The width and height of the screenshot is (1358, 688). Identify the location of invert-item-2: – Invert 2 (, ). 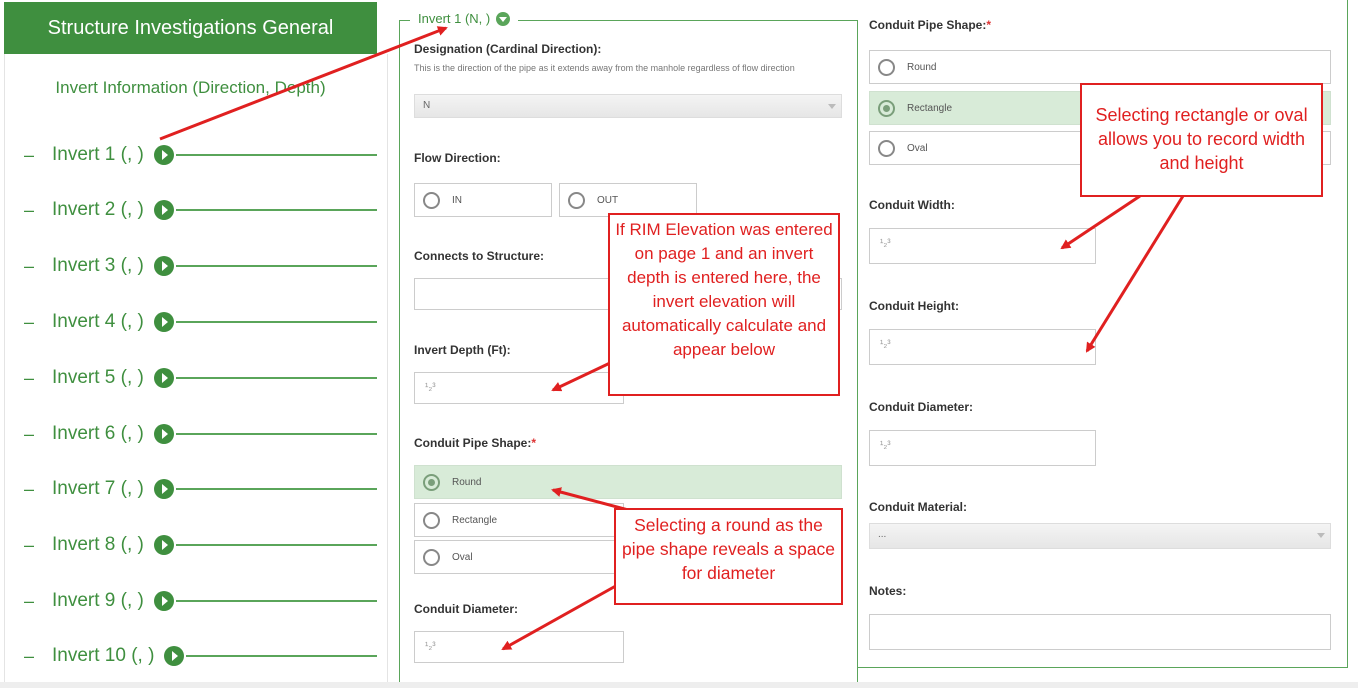
(200, 210).